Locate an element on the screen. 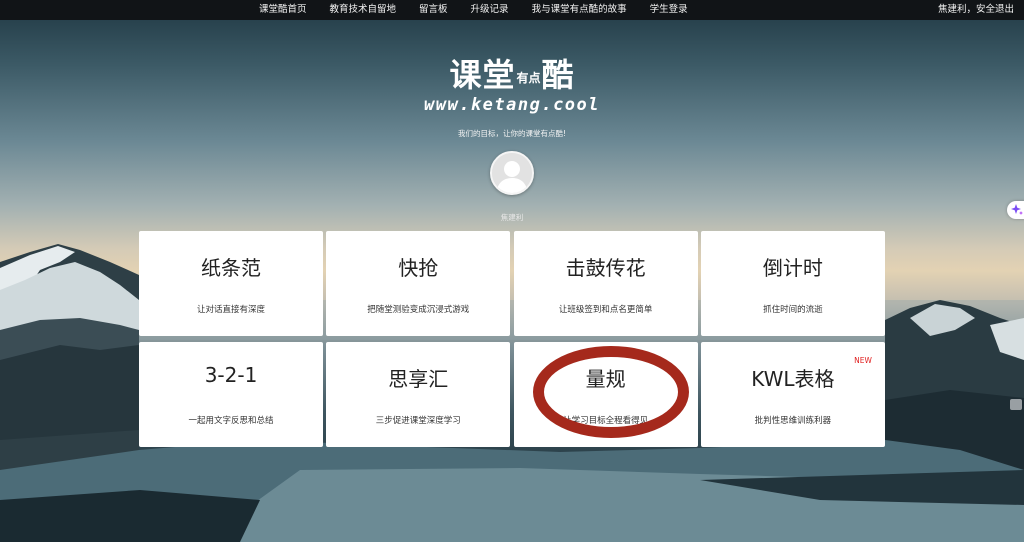  site-logo: 课堂有点酷 is located at coordinates (512, 73).